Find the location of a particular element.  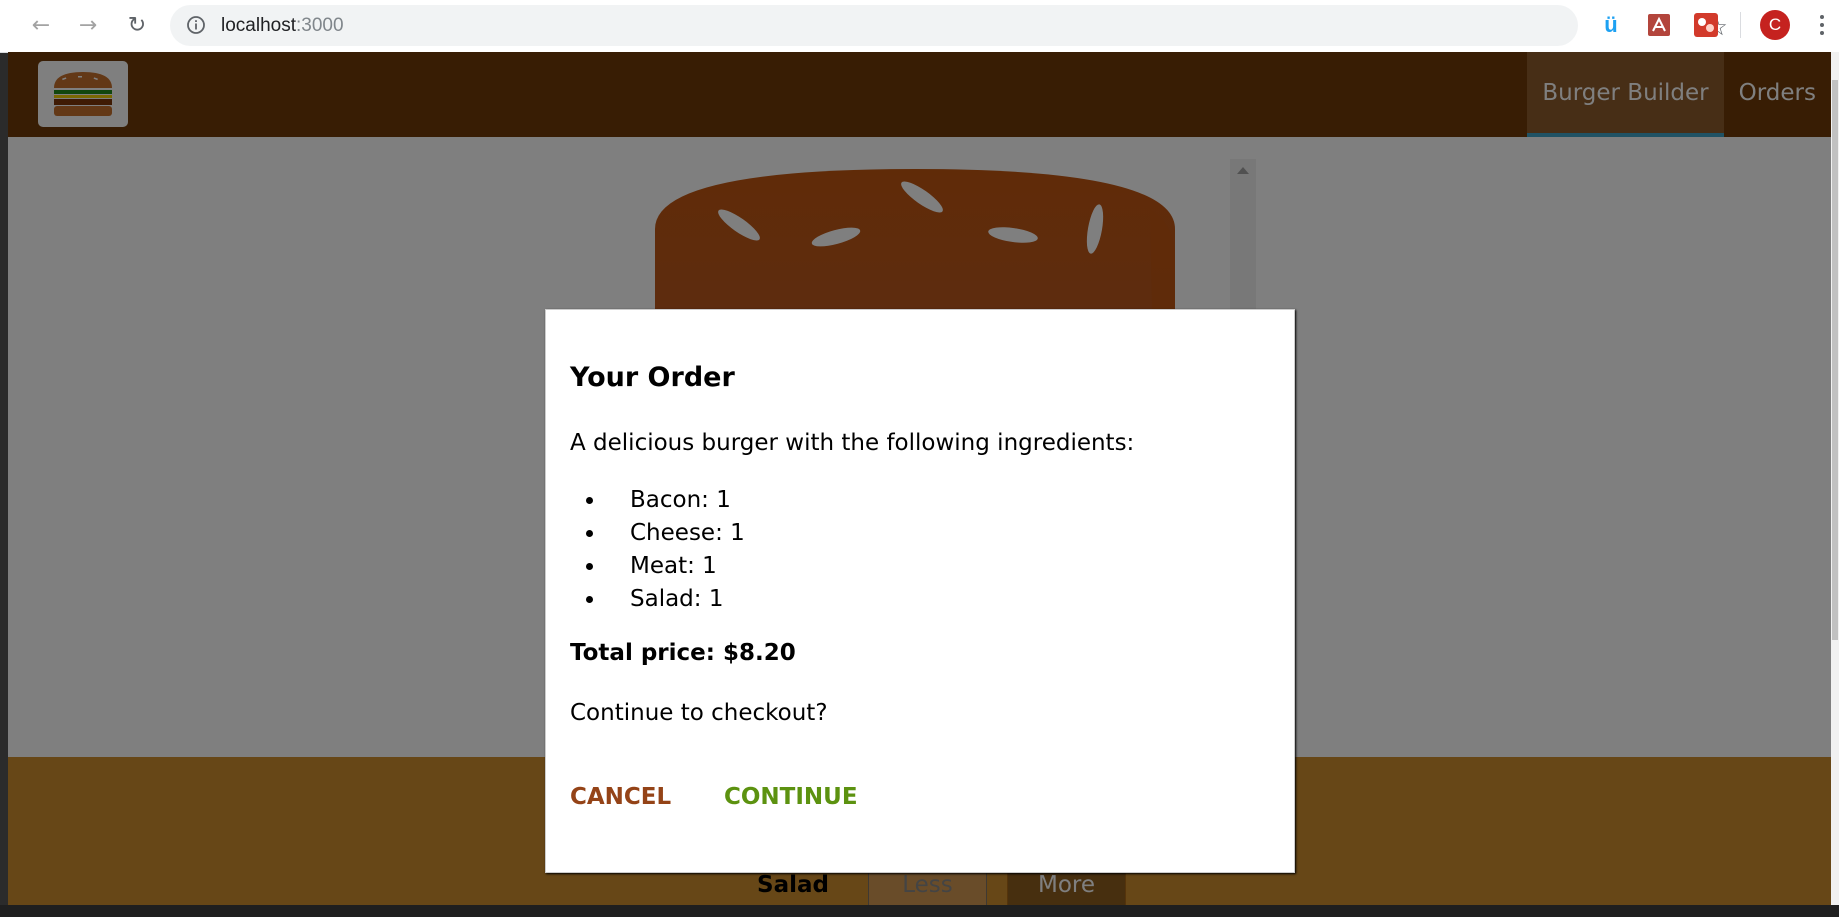

list-item: Salad: 1 is located at coordinates (675, 599).